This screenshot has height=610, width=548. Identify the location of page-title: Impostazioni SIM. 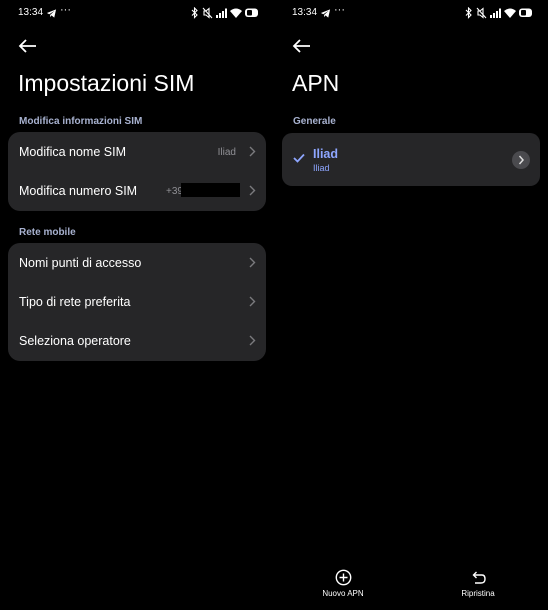
(106, 83).